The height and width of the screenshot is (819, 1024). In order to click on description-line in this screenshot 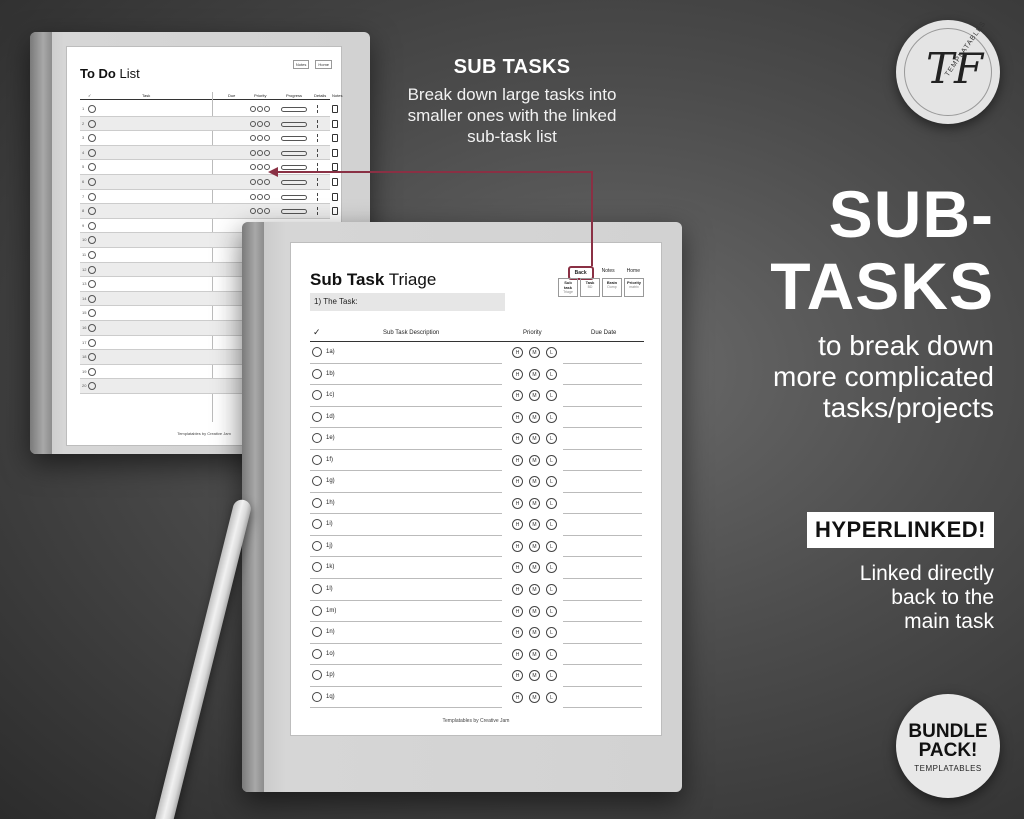, I will do `click(406, 708)`.